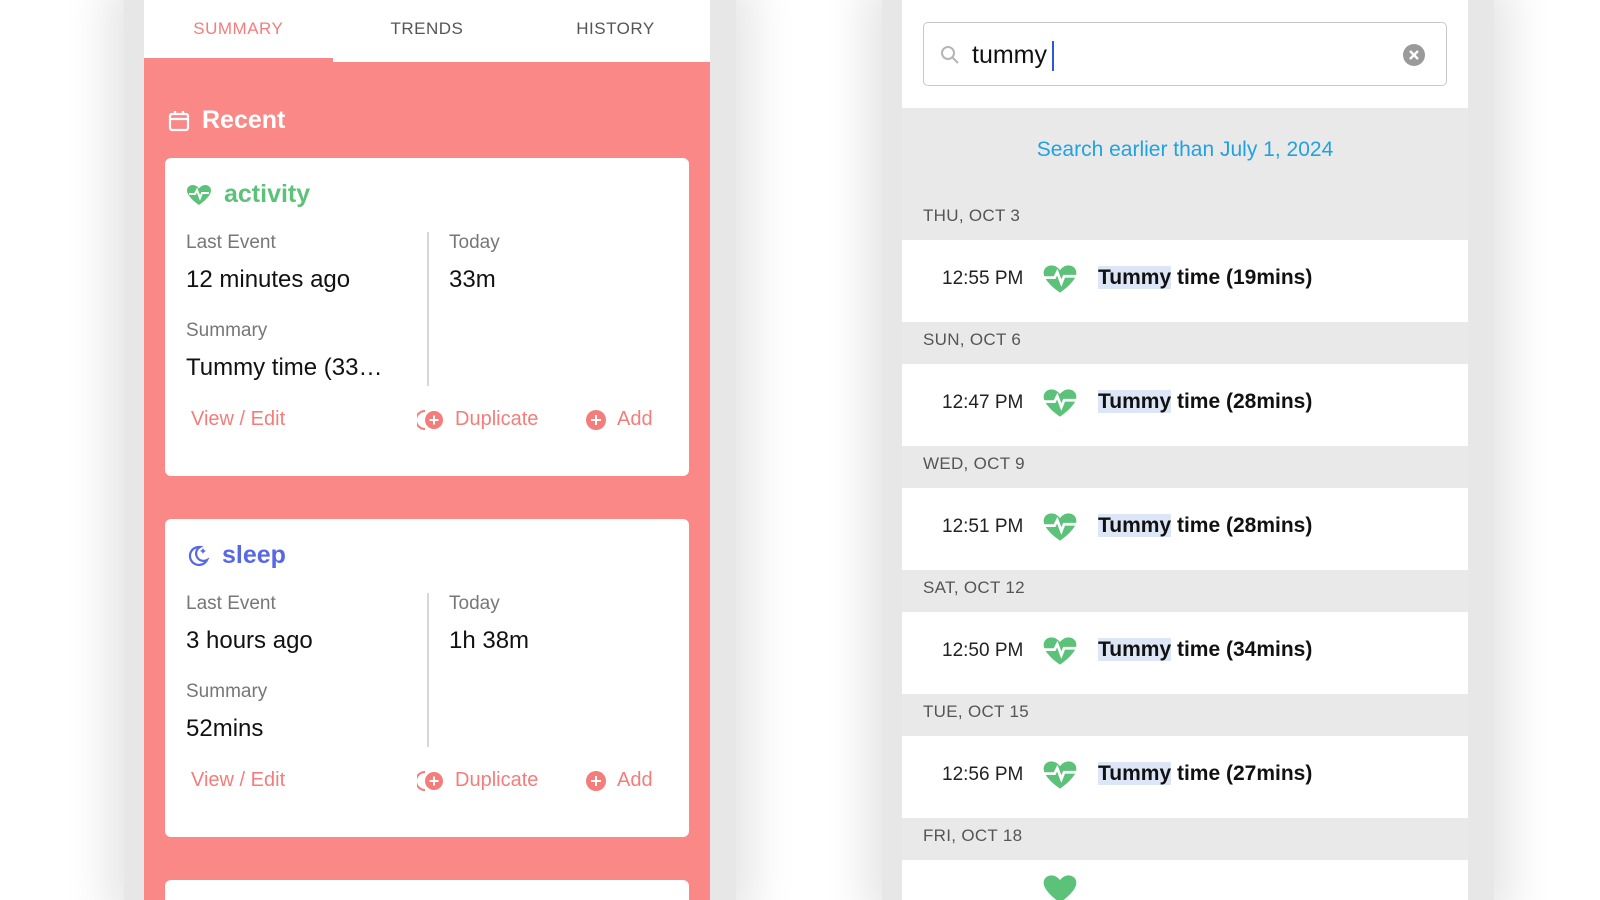 The width and height of the screenshot is (1600, 900). What do you see at coordinates (489, 640) in the screenshot?
I see `today-value: 1h 38m` at bounding box center [489, 640].